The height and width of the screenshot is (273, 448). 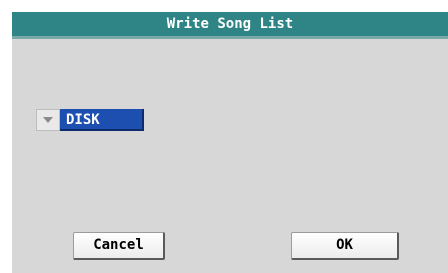 What do you see at coordinates (230, 37) in the screenshot?
I see `title-divider` at bounding box center [230, 37].